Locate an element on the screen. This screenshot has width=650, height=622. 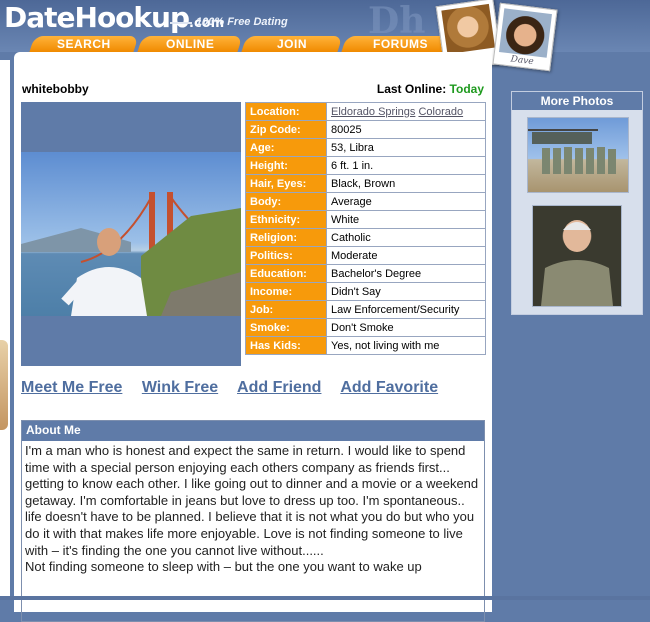
detail-label: Religion: is located at coordinates (286, 237).